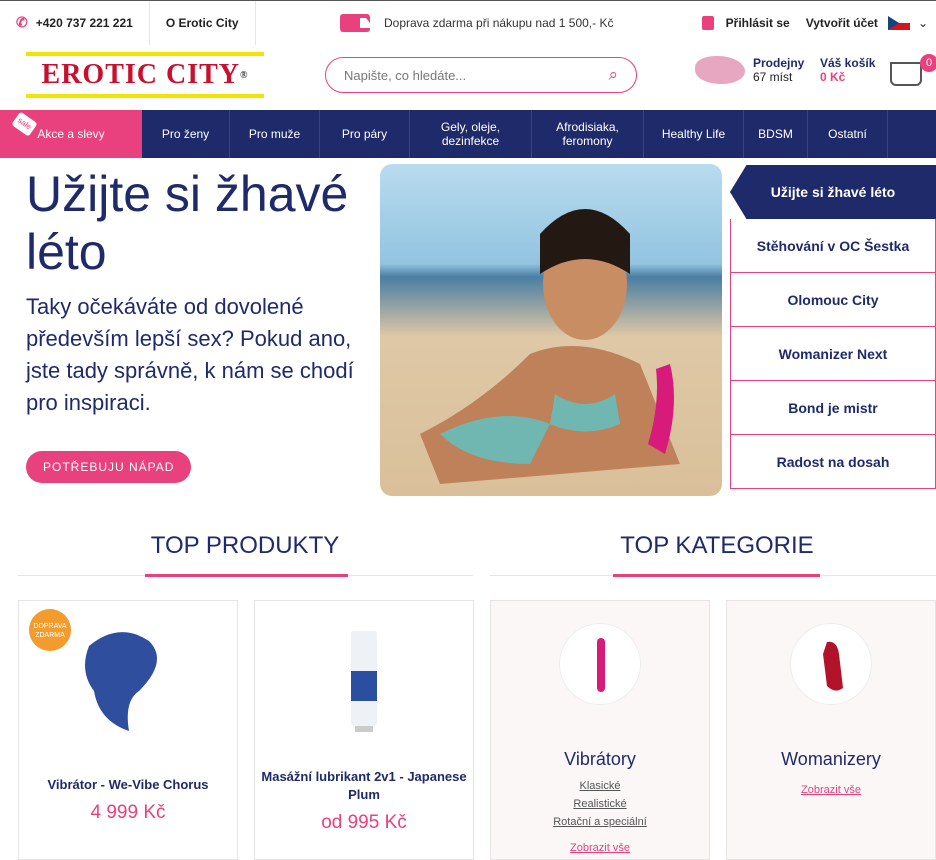 The height and width of the screenshot is (860, 936). Describe the element at coordinates (749, 70) in the screenshot. I see `stores-link: Prodejny 67 míst` at that location.